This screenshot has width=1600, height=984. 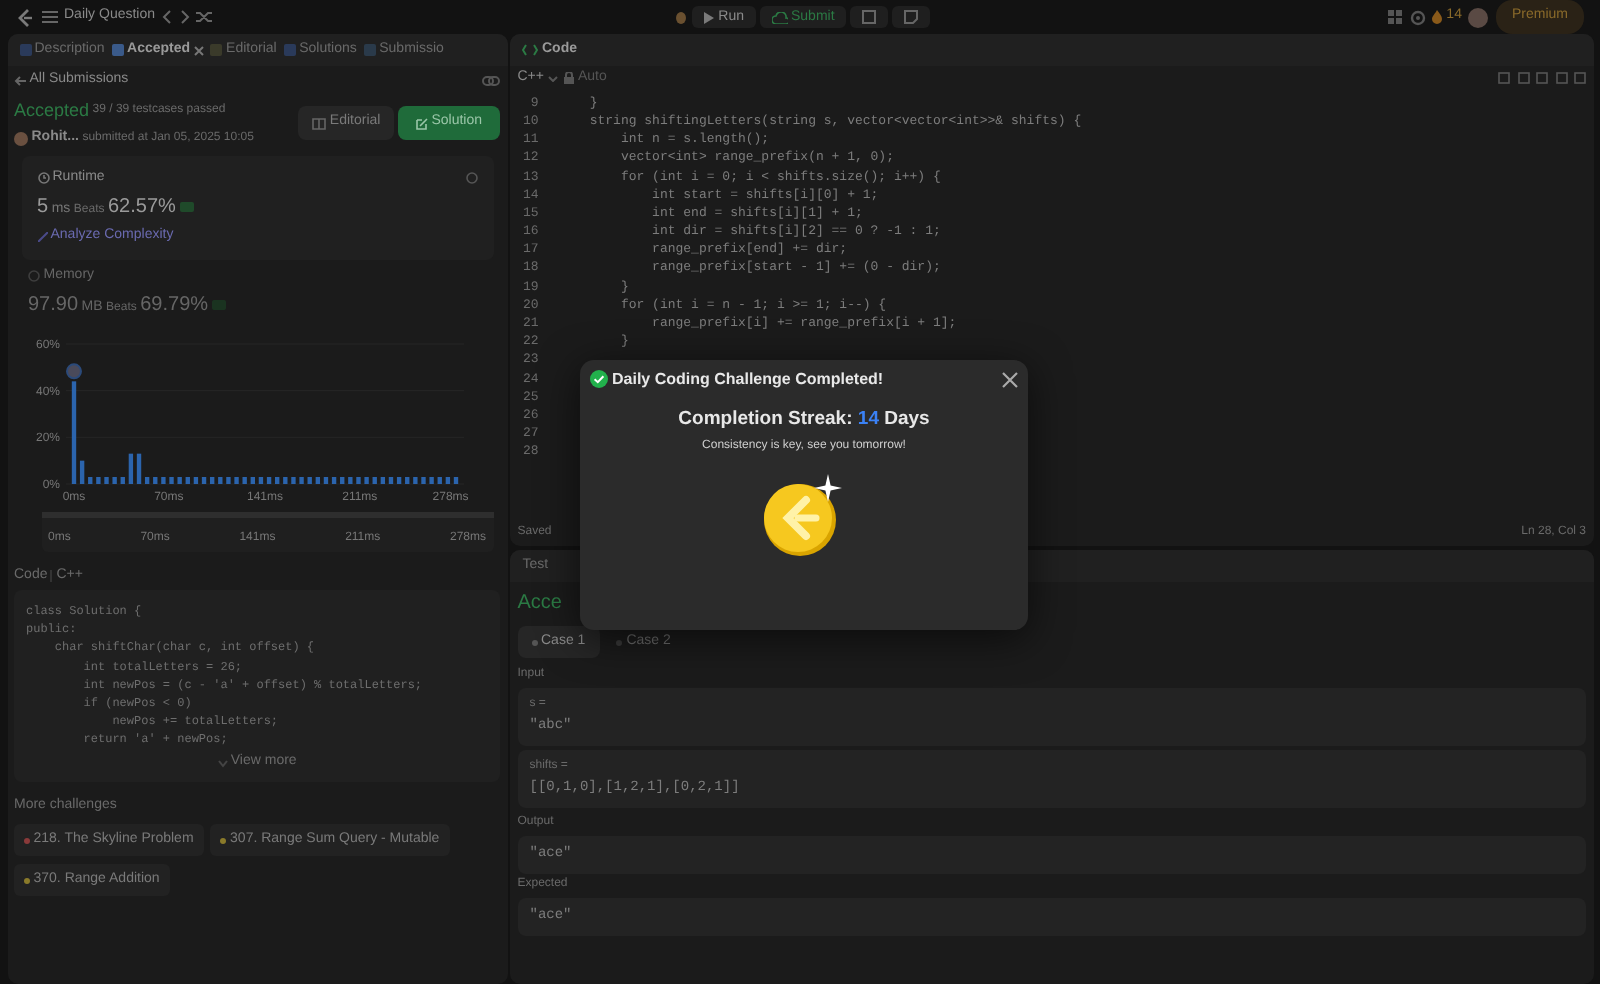 What do you see at coordinates (680, 17) in the screenshot?
I see `bug-icon` at bounding box center [680, 17].